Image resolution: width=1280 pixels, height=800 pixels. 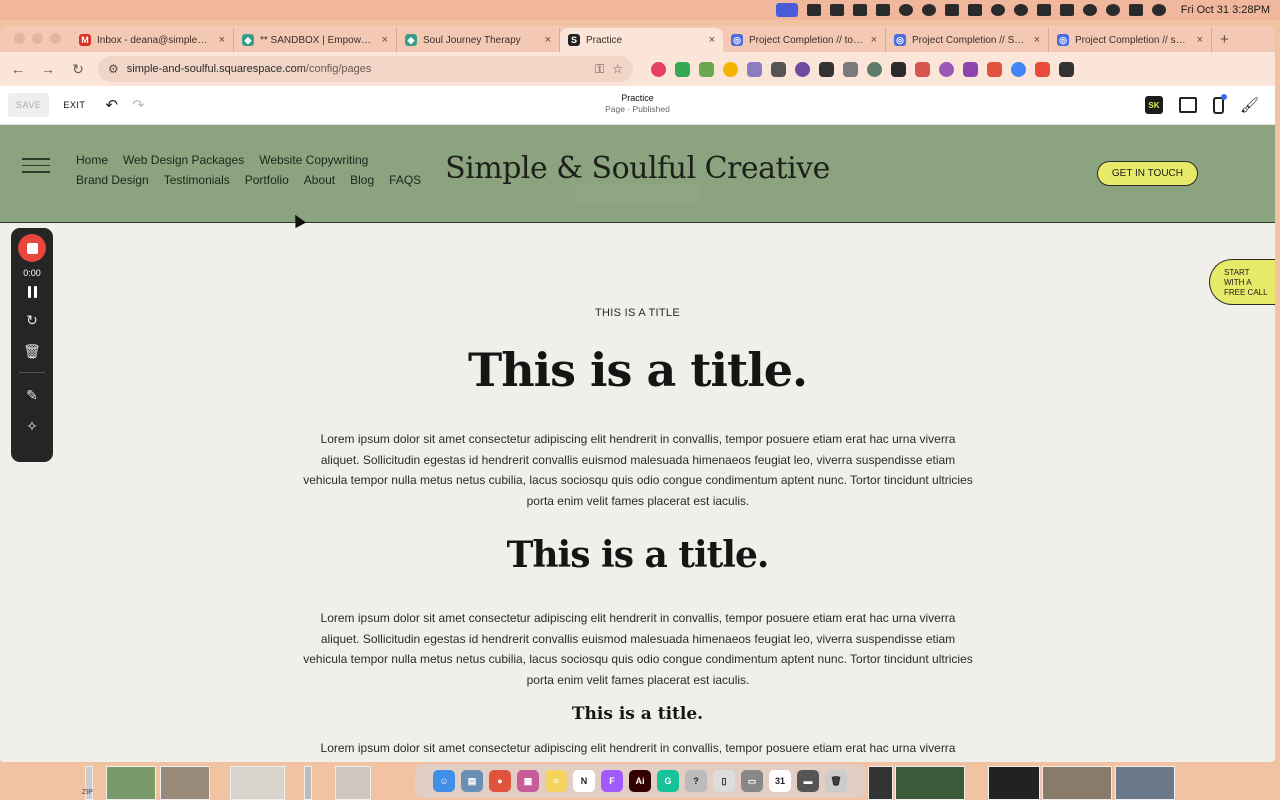 What do you see at coordinates (928, 10) in the screenshot?
I see `clock-app-icon` at bounding box center [928, 10].